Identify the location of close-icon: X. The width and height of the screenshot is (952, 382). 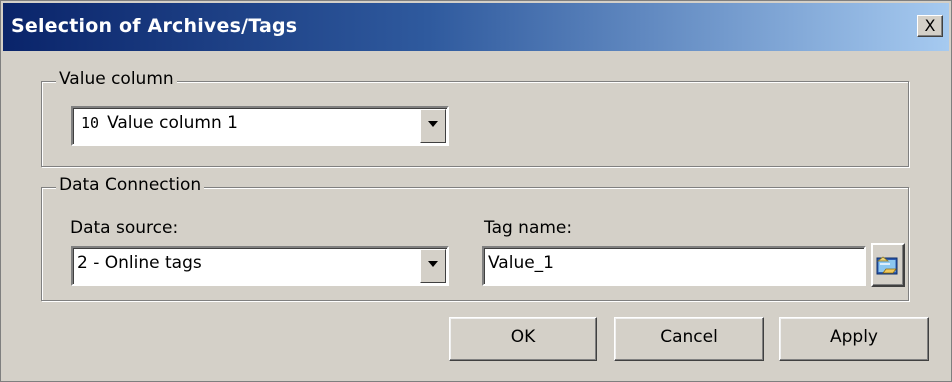
(930, 25).